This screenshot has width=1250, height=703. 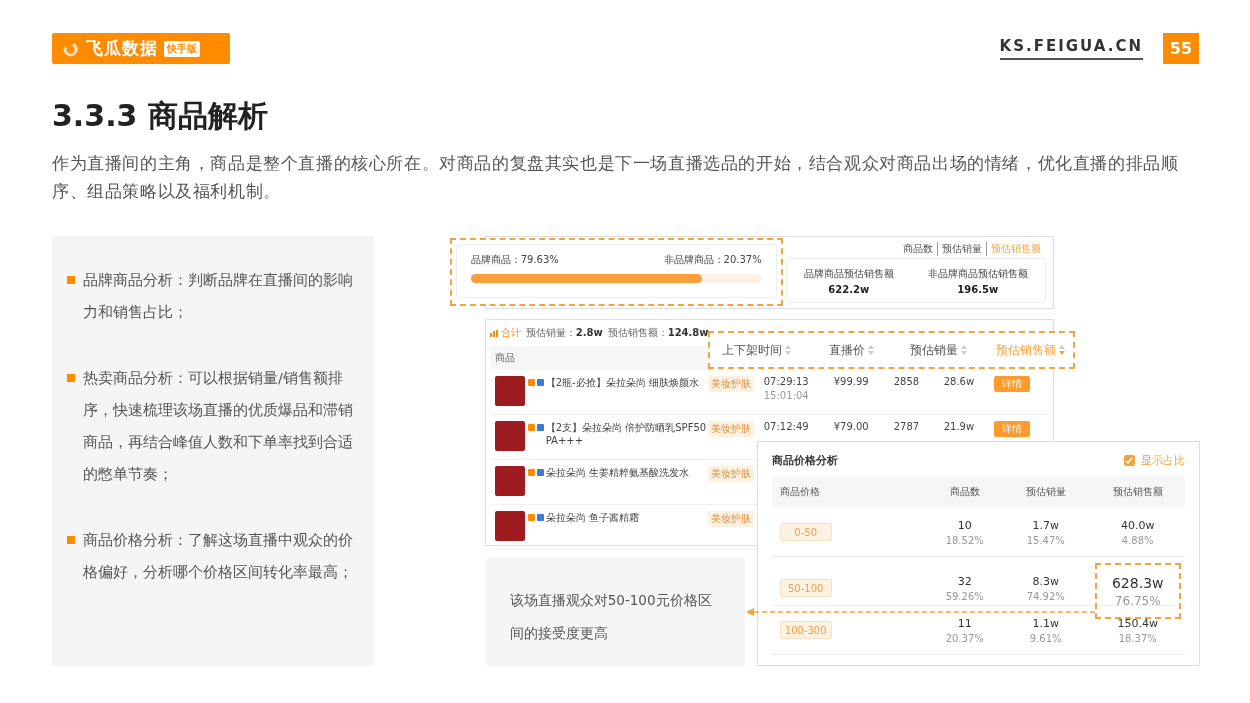 I want to click on revenue-cell-text: 28.6w, so click(x=959, y=381).